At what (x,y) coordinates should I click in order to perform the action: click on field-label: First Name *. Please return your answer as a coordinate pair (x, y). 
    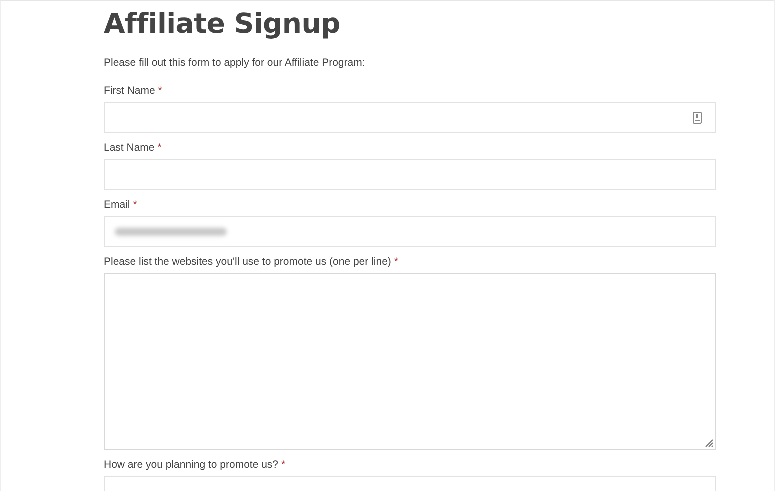
    Looking at the image, I should click on (134, 91).